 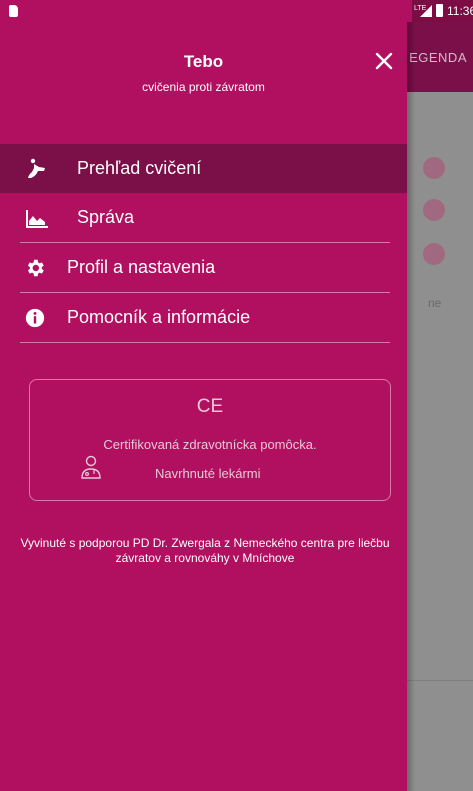 What do you see at coordinates (203, 217) in the screenshot?
I see `menu-item-report: Správa` at bounding box center [203, 217].